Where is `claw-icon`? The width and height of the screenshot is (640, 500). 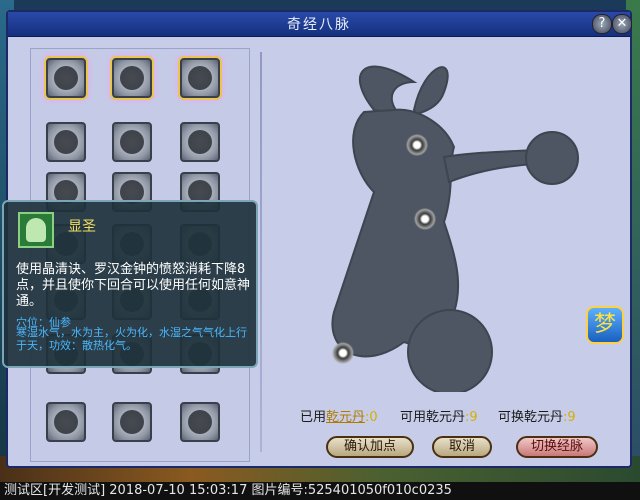
claw-icon is located at coordinates (132, 78).